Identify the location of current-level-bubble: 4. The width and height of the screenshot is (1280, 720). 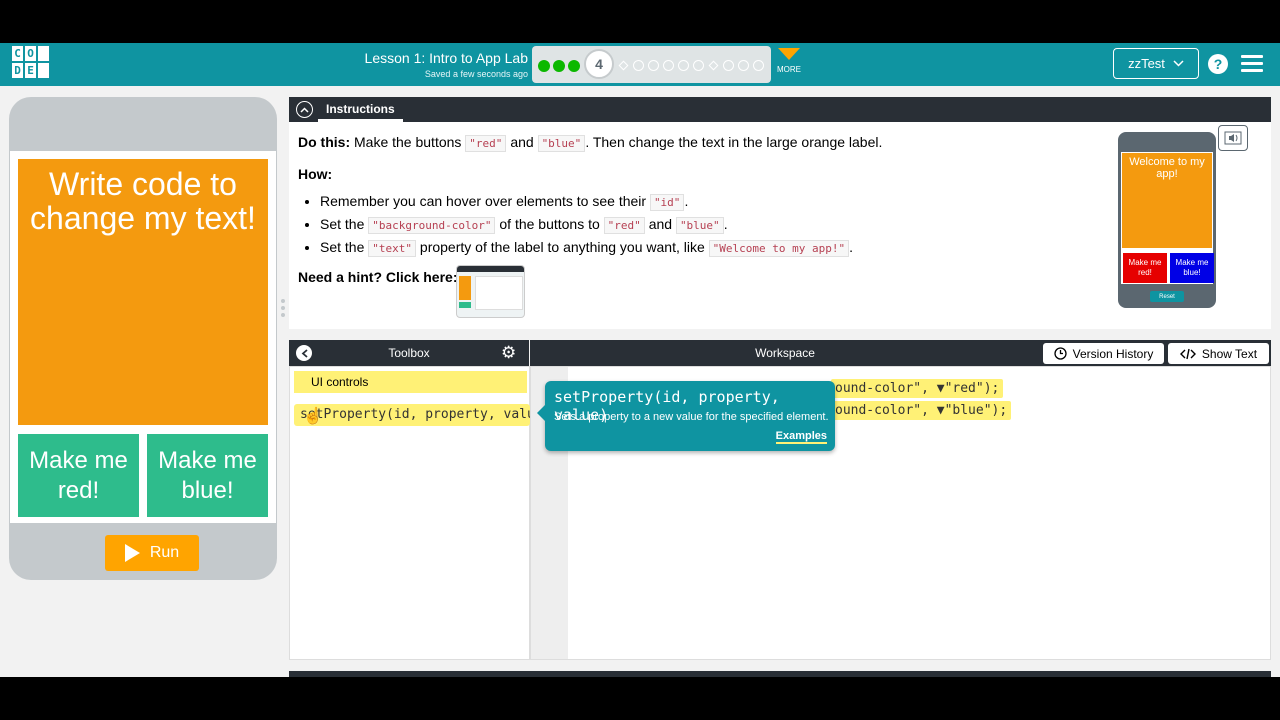
(599, 64).